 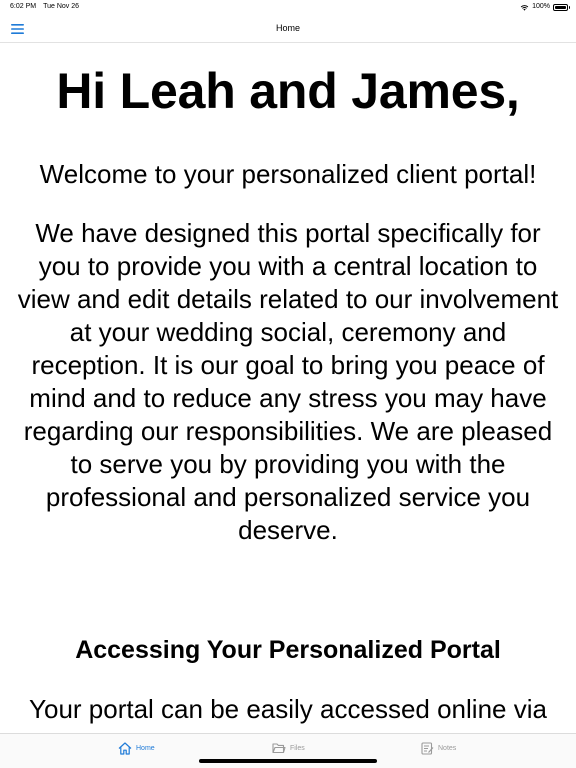 I want to click on battery-fill, so click(x=560, y=7).